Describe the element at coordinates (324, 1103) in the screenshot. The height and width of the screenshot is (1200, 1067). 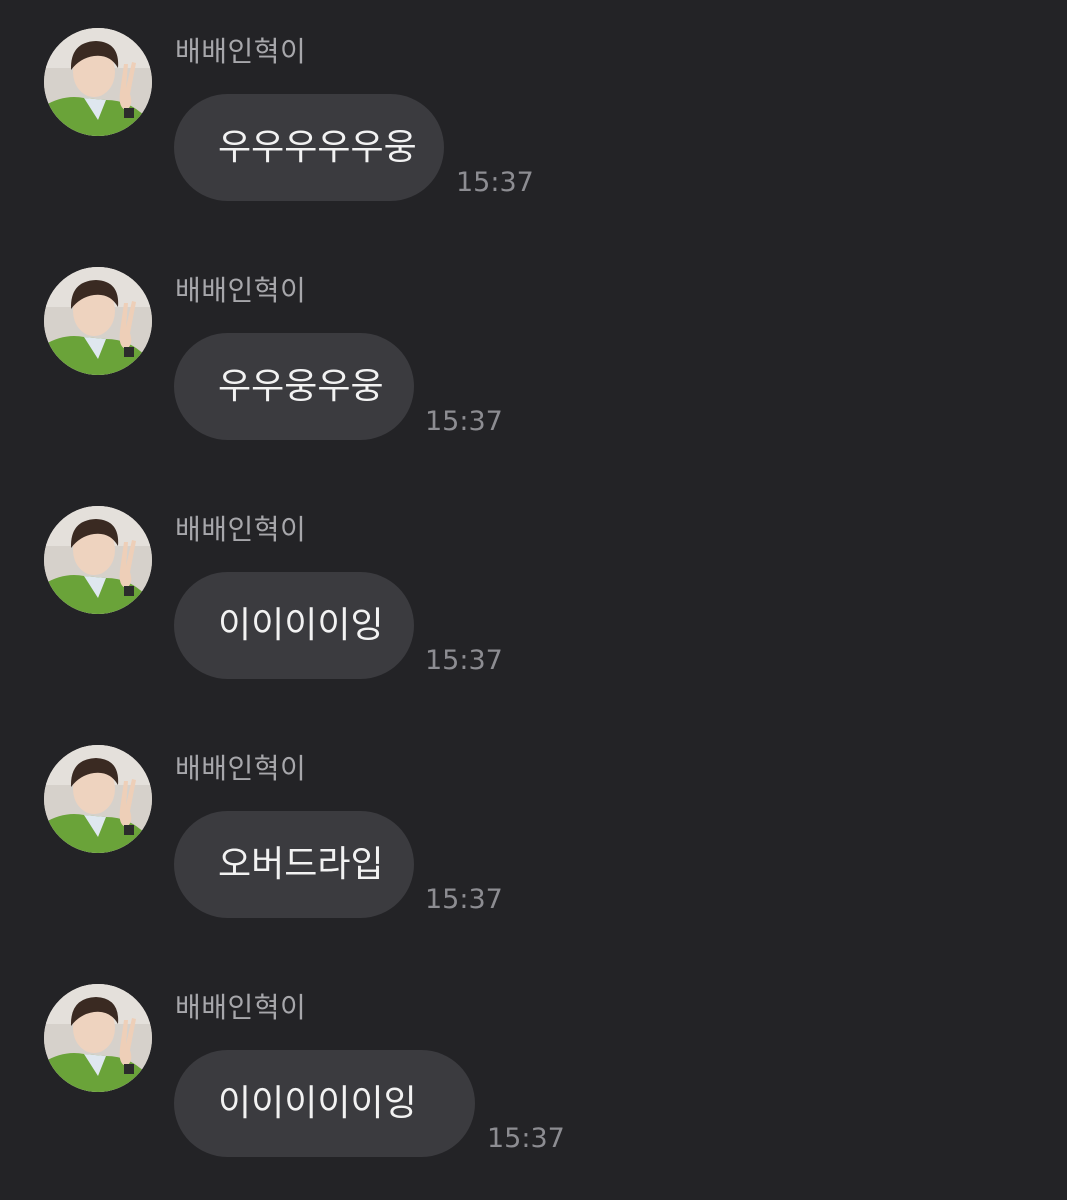
I see `message-bubble: 이이이이이잉` at that location.